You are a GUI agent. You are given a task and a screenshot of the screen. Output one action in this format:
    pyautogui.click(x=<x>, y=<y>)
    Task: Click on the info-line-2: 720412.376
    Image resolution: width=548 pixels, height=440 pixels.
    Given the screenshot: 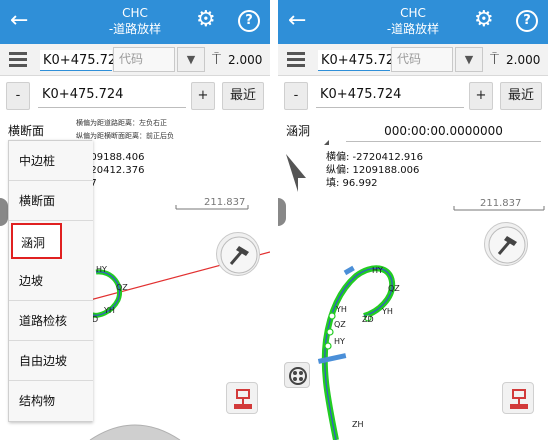 What is the action you would take?
    pyautogui.click(x=114, y=170)
    